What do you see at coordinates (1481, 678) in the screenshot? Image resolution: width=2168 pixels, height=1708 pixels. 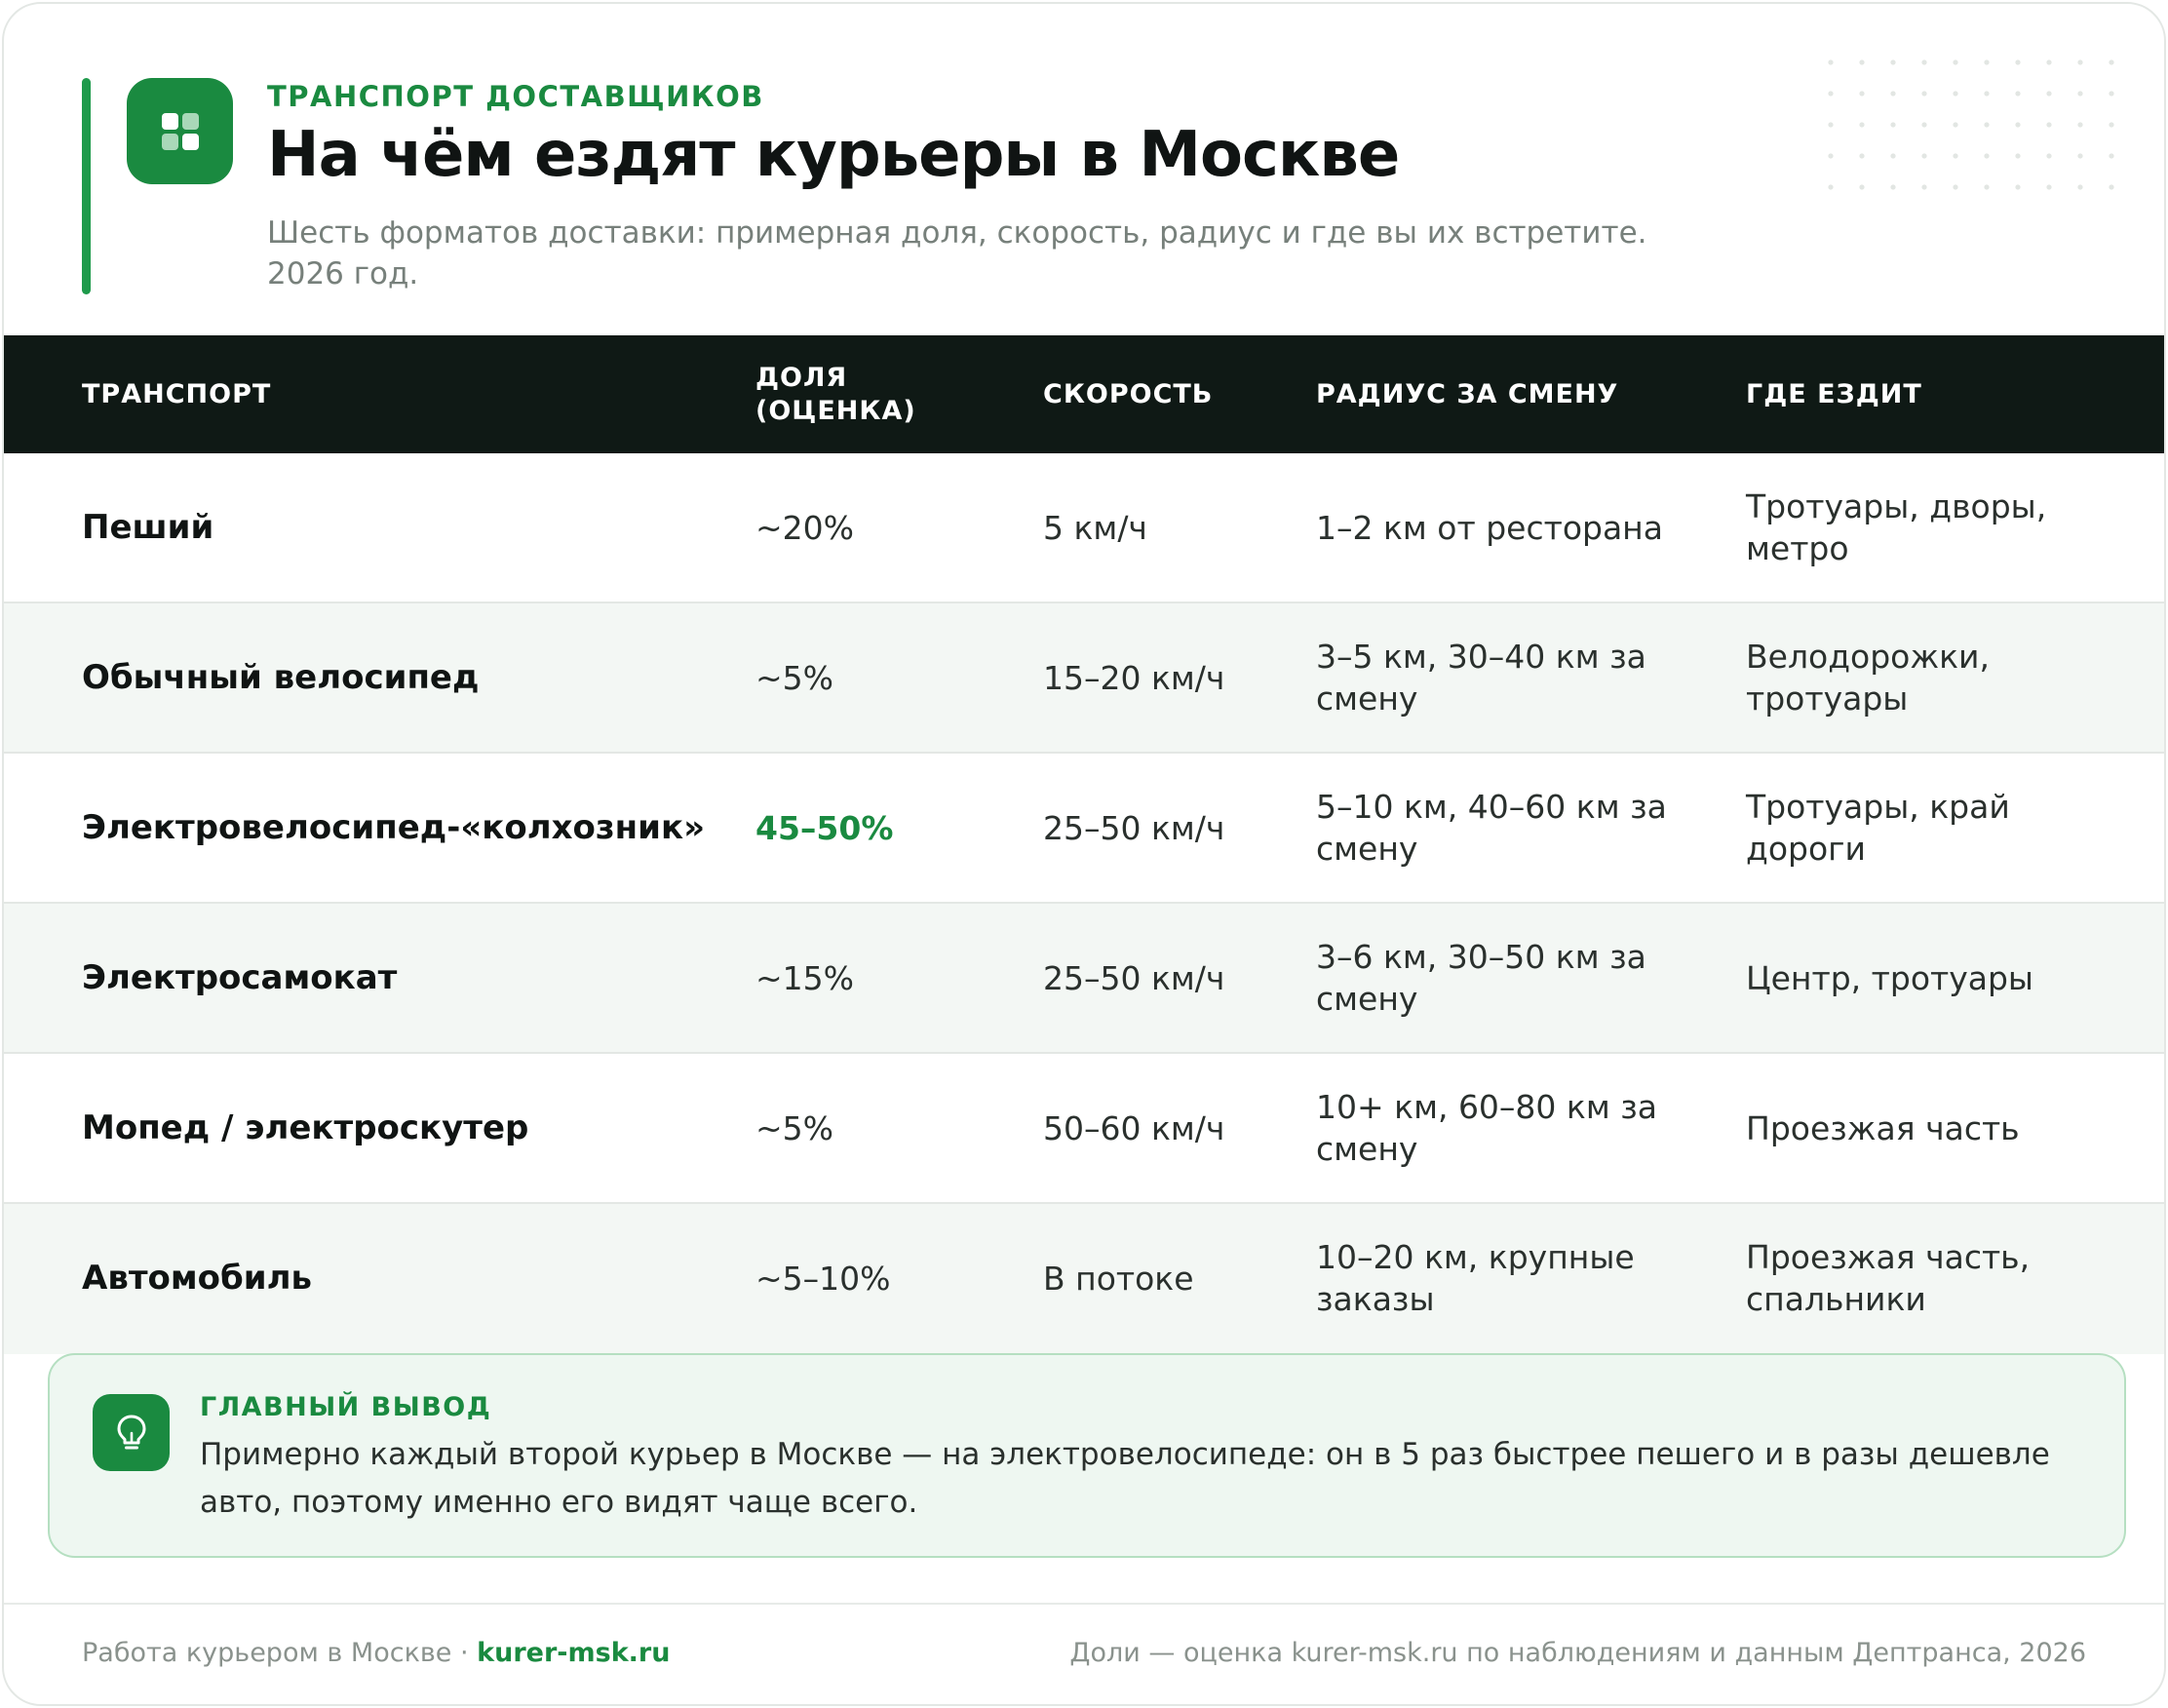 I see `cell-radius: 3–5 км, 30–40 км за смену` at bounding box center [1481, 678].